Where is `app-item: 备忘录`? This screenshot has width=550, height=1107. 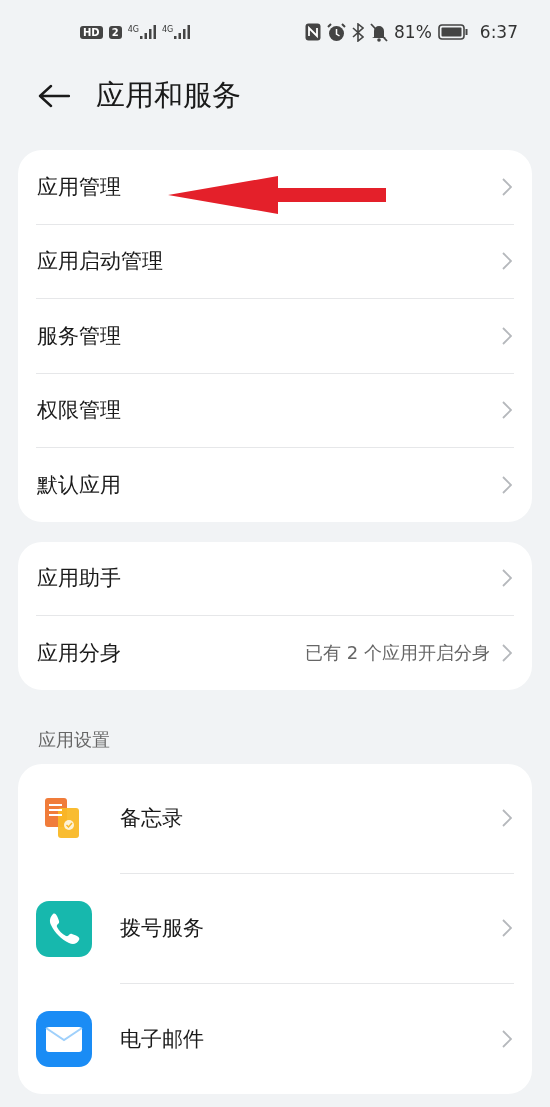 app-item: 备忘录 is located at coordinates (275, 818).